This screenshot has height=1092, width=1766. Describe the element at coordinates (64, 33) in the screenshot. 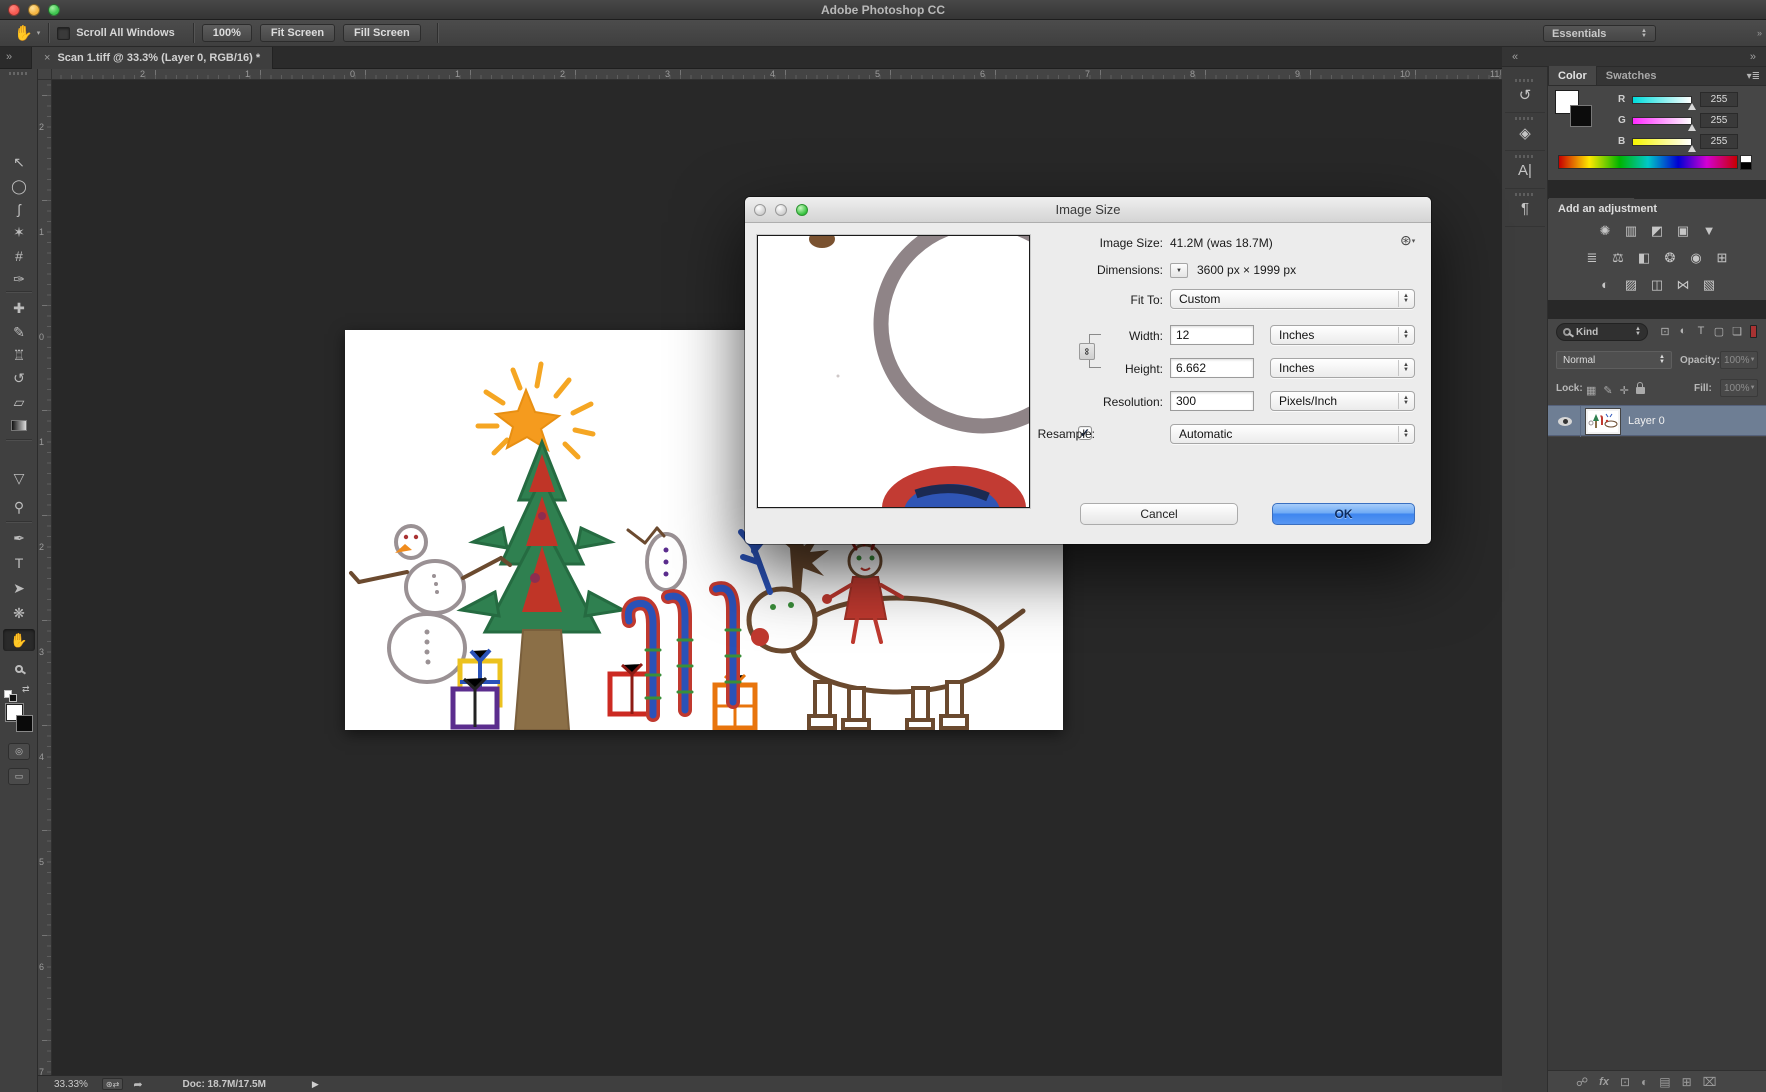

I see `scroll-all-windows-checkbox` at that location.